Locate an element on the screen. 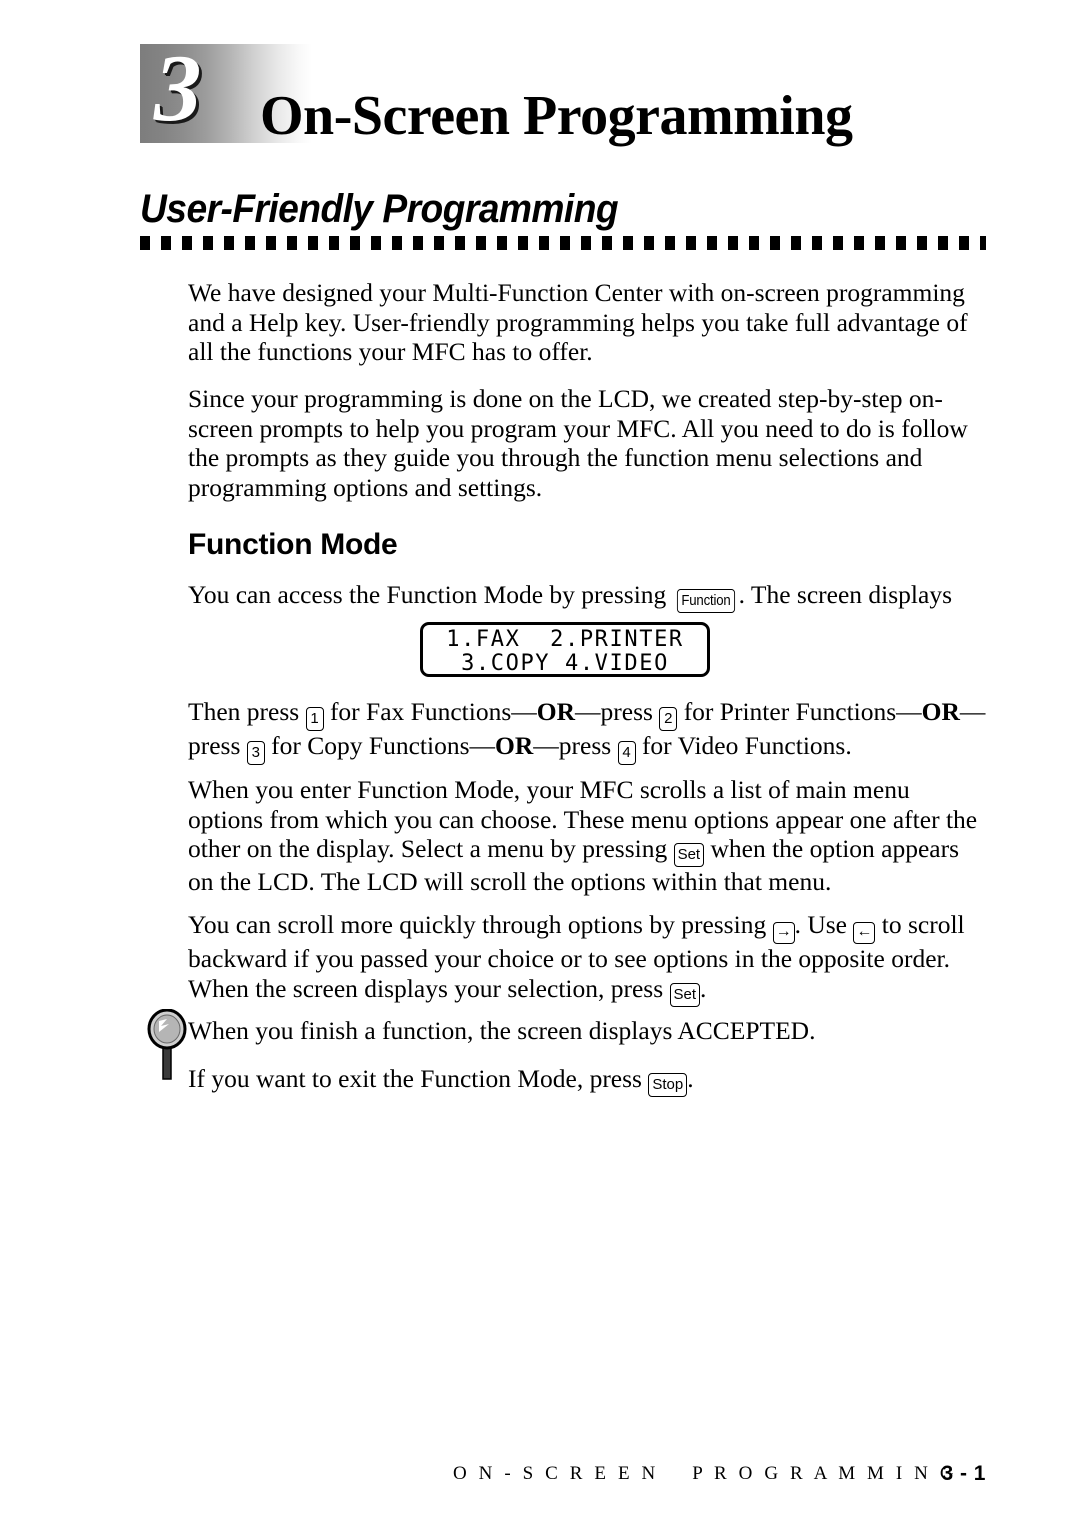  footer-page-number: 3 - 1 is located at coordinates (963, 1473).